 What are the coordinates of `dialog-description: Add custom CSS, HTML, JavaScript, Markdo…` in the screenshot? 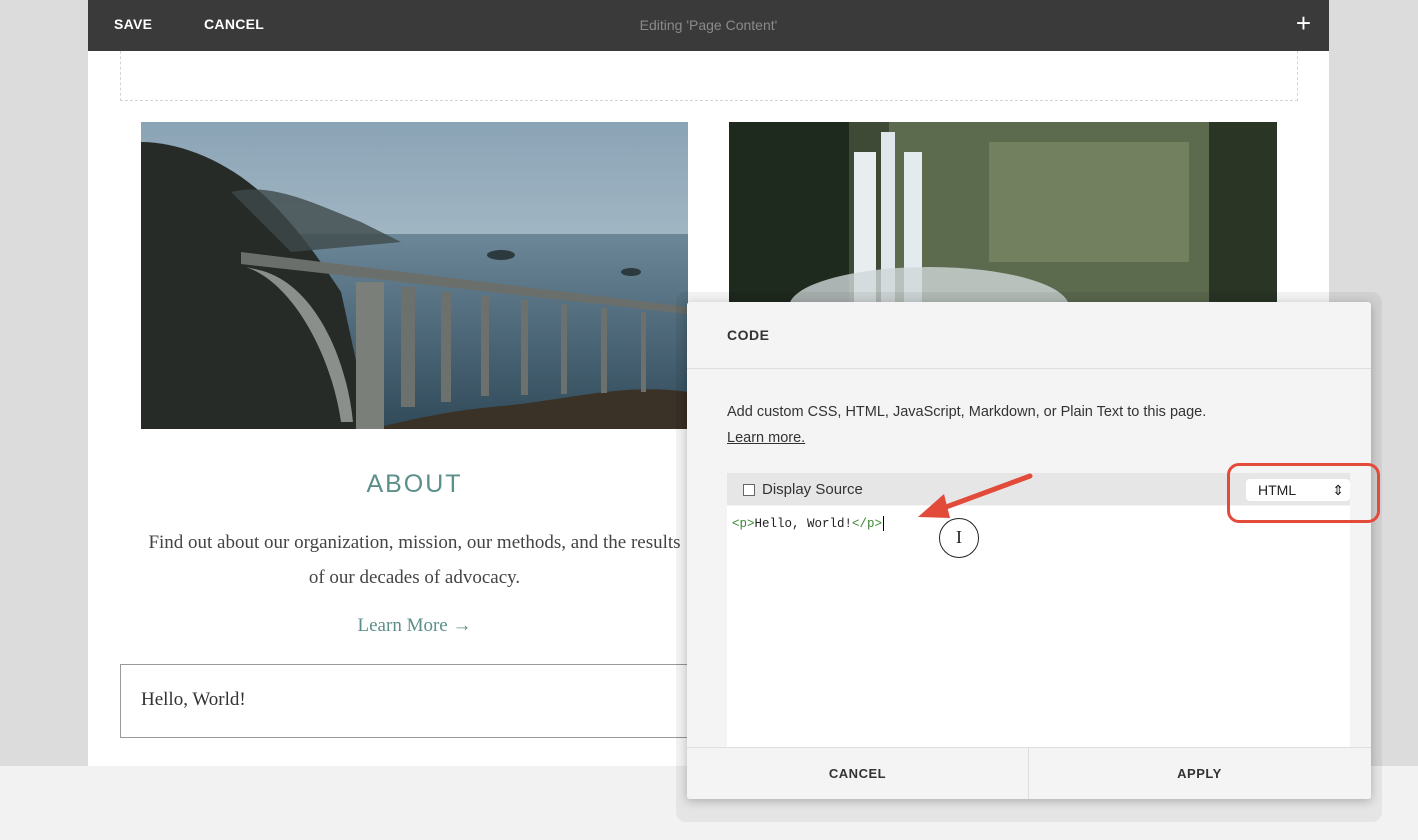 It's located at (1027, 425).